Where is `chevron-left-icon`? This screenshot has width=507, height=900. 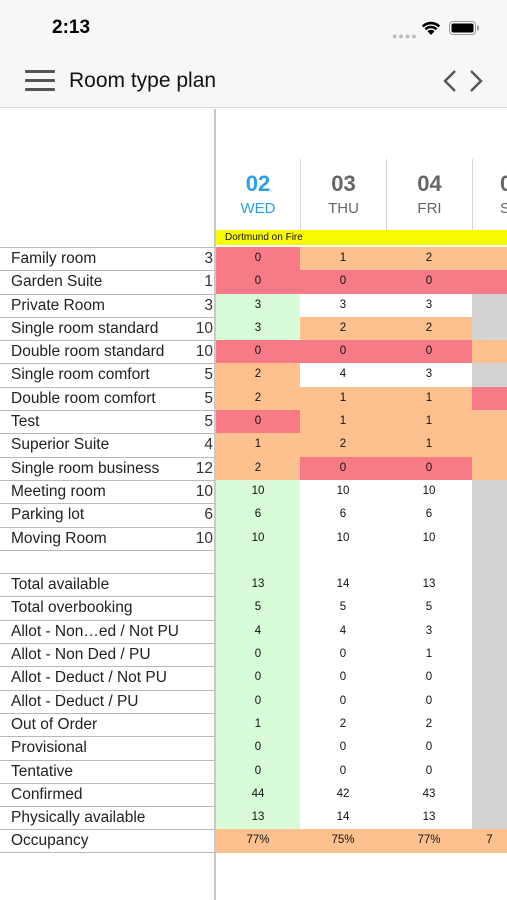 chevron-left-icon is located at coordinates (450, 81).